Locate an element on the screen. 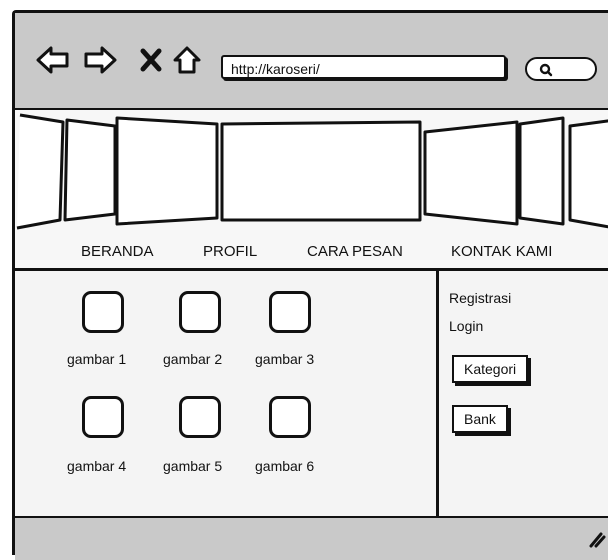 The height and width of the screenshot is (560, 608). forward-arrow-icon is located at coordinates (100, 60).